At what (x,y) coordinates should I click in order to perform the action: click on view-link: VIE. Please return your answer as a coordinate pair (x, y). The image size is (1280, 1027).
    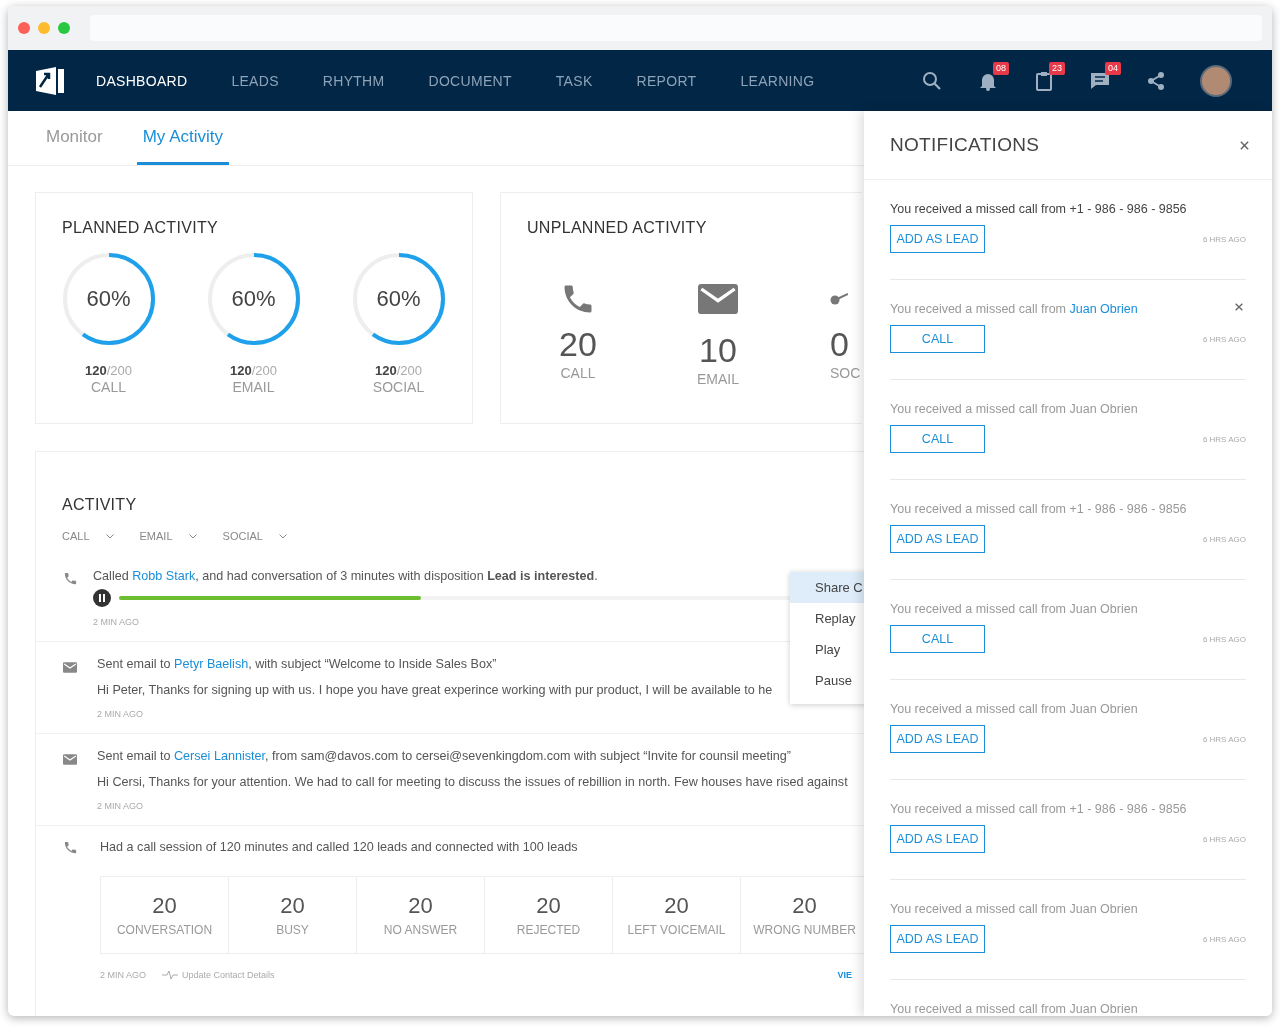
    Looking at the image, I should click on (844, 975).